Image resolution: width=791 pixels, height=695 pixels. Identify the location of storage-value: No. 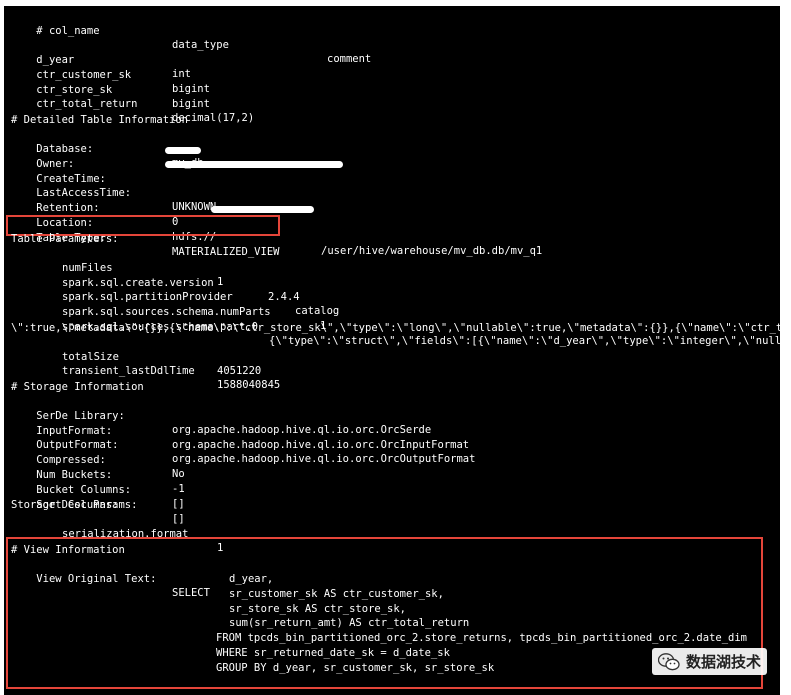
(178, 474).